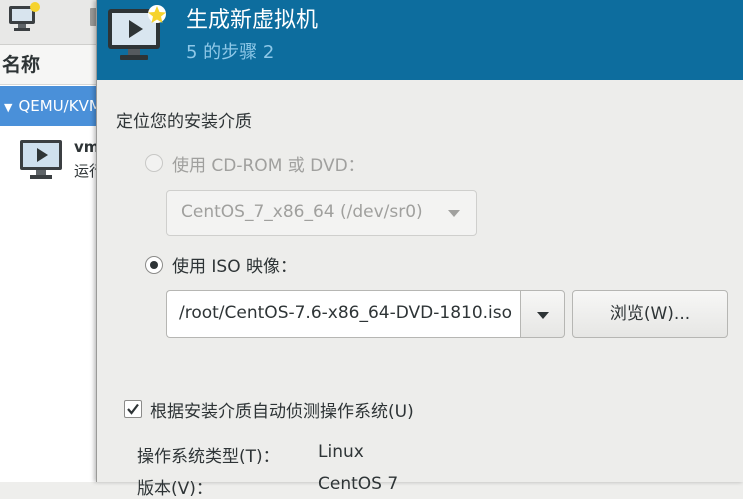  I want to click on iso-path-input: /root/CentOS-7.6-x86_64-DVD-1810.iso, so click(343, 314).